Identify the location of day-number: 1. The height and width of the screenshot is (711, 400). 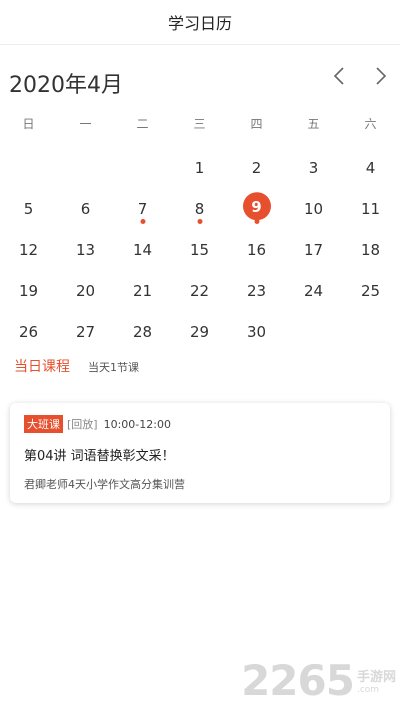
(199, 167).